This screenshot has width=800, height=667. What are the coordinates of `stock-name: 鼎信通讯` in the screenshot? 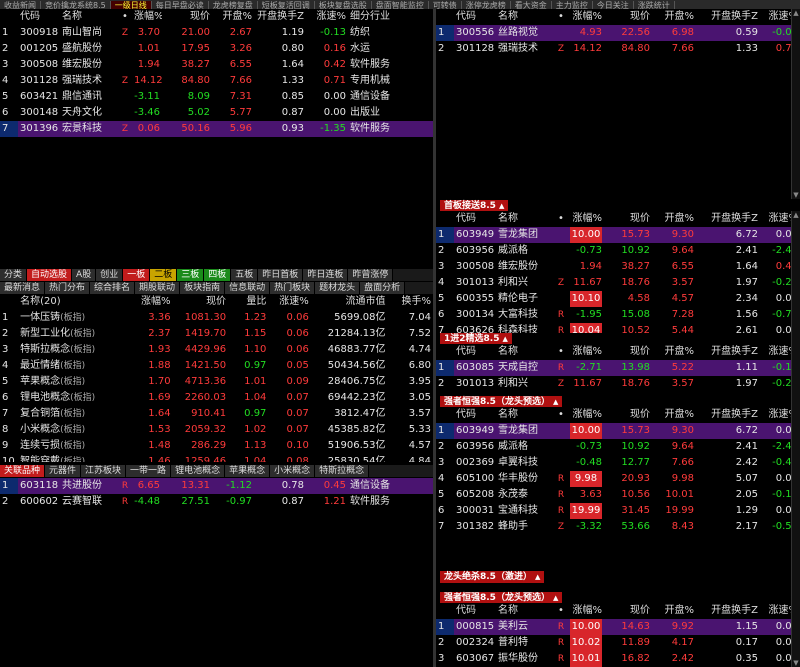 It's located at (89, 97).